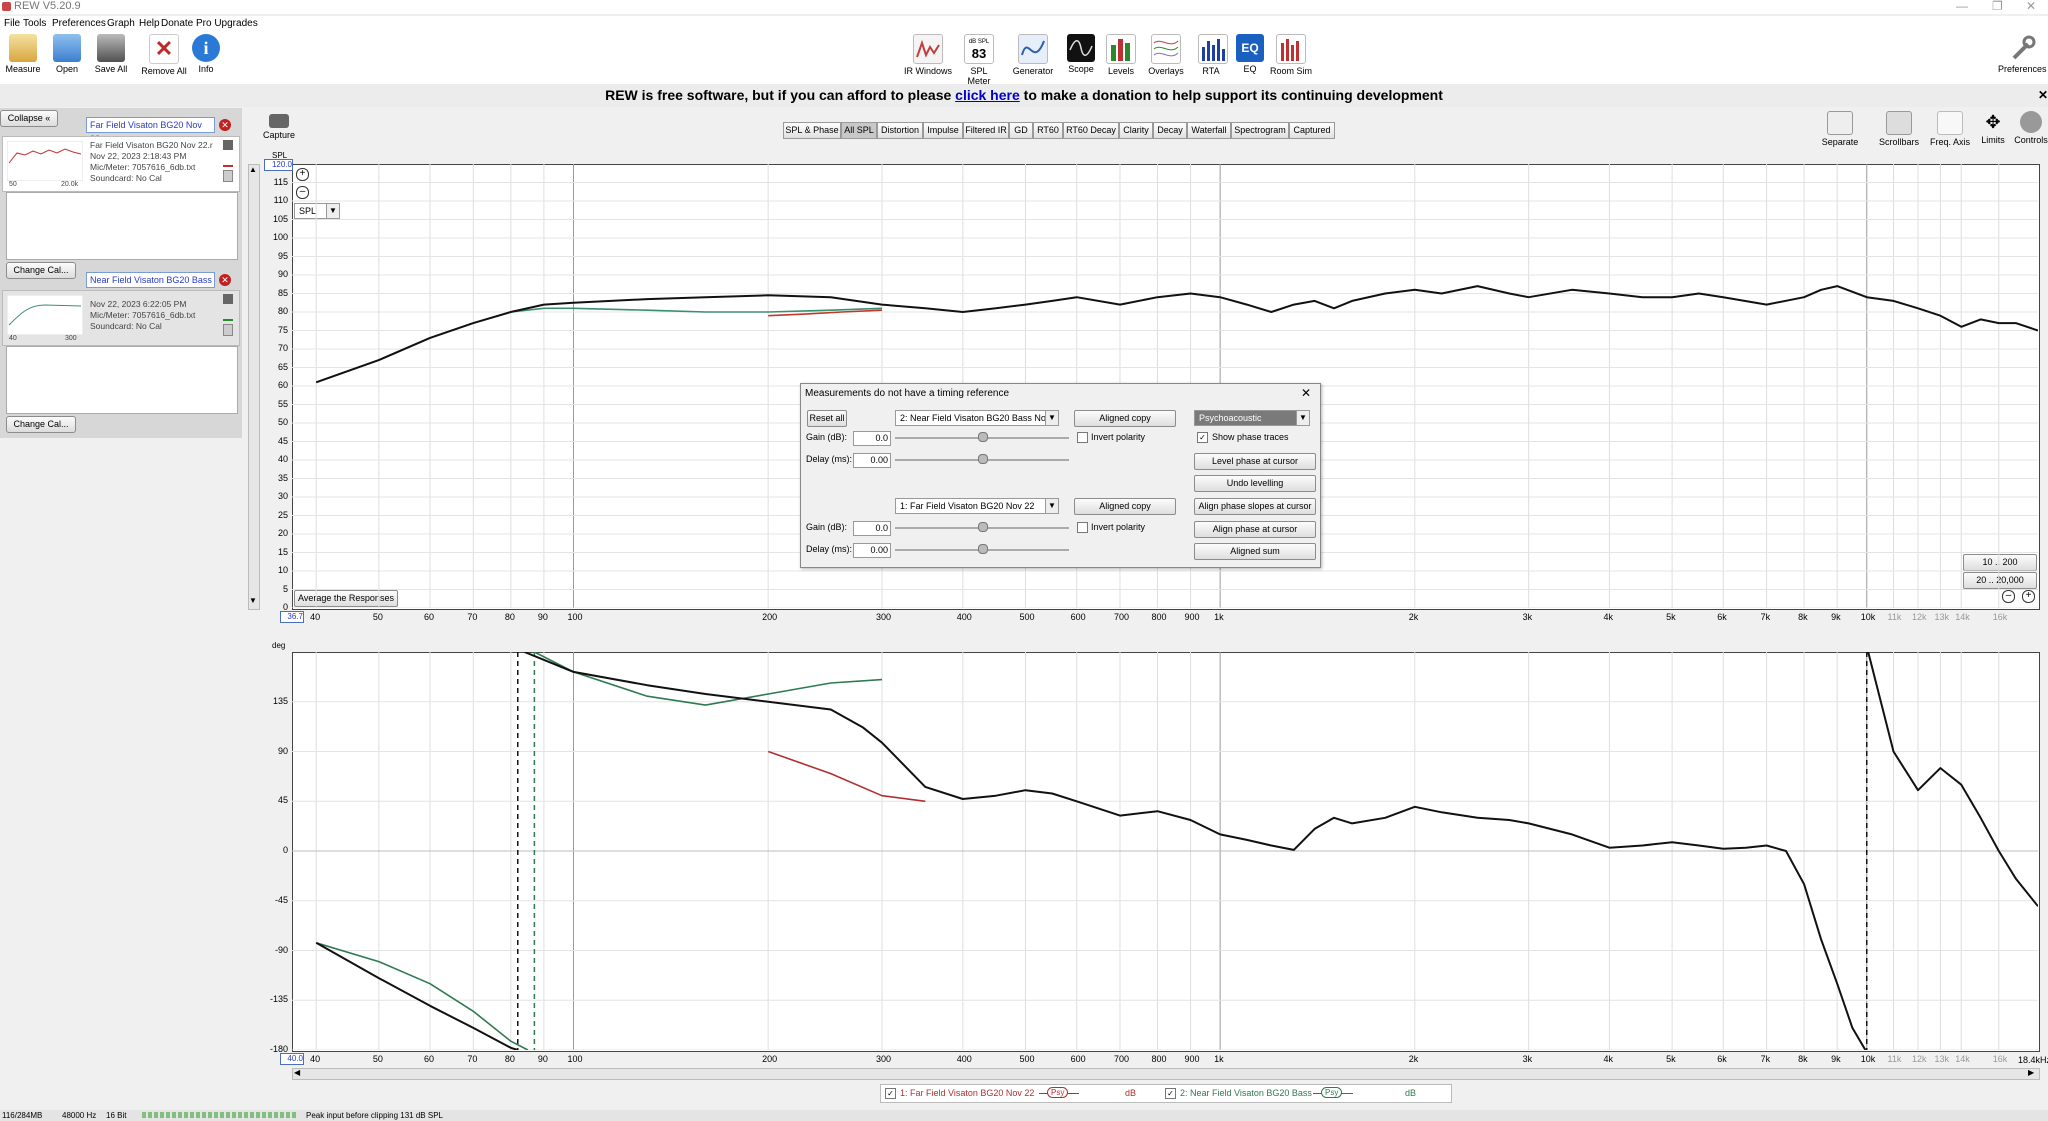 This screenshot has width=2048, height=1121. What do you see at coordinates (872, 528) in the screenshot?
I see `gain-b-input: 0.0` at bounding box center [872, 528].